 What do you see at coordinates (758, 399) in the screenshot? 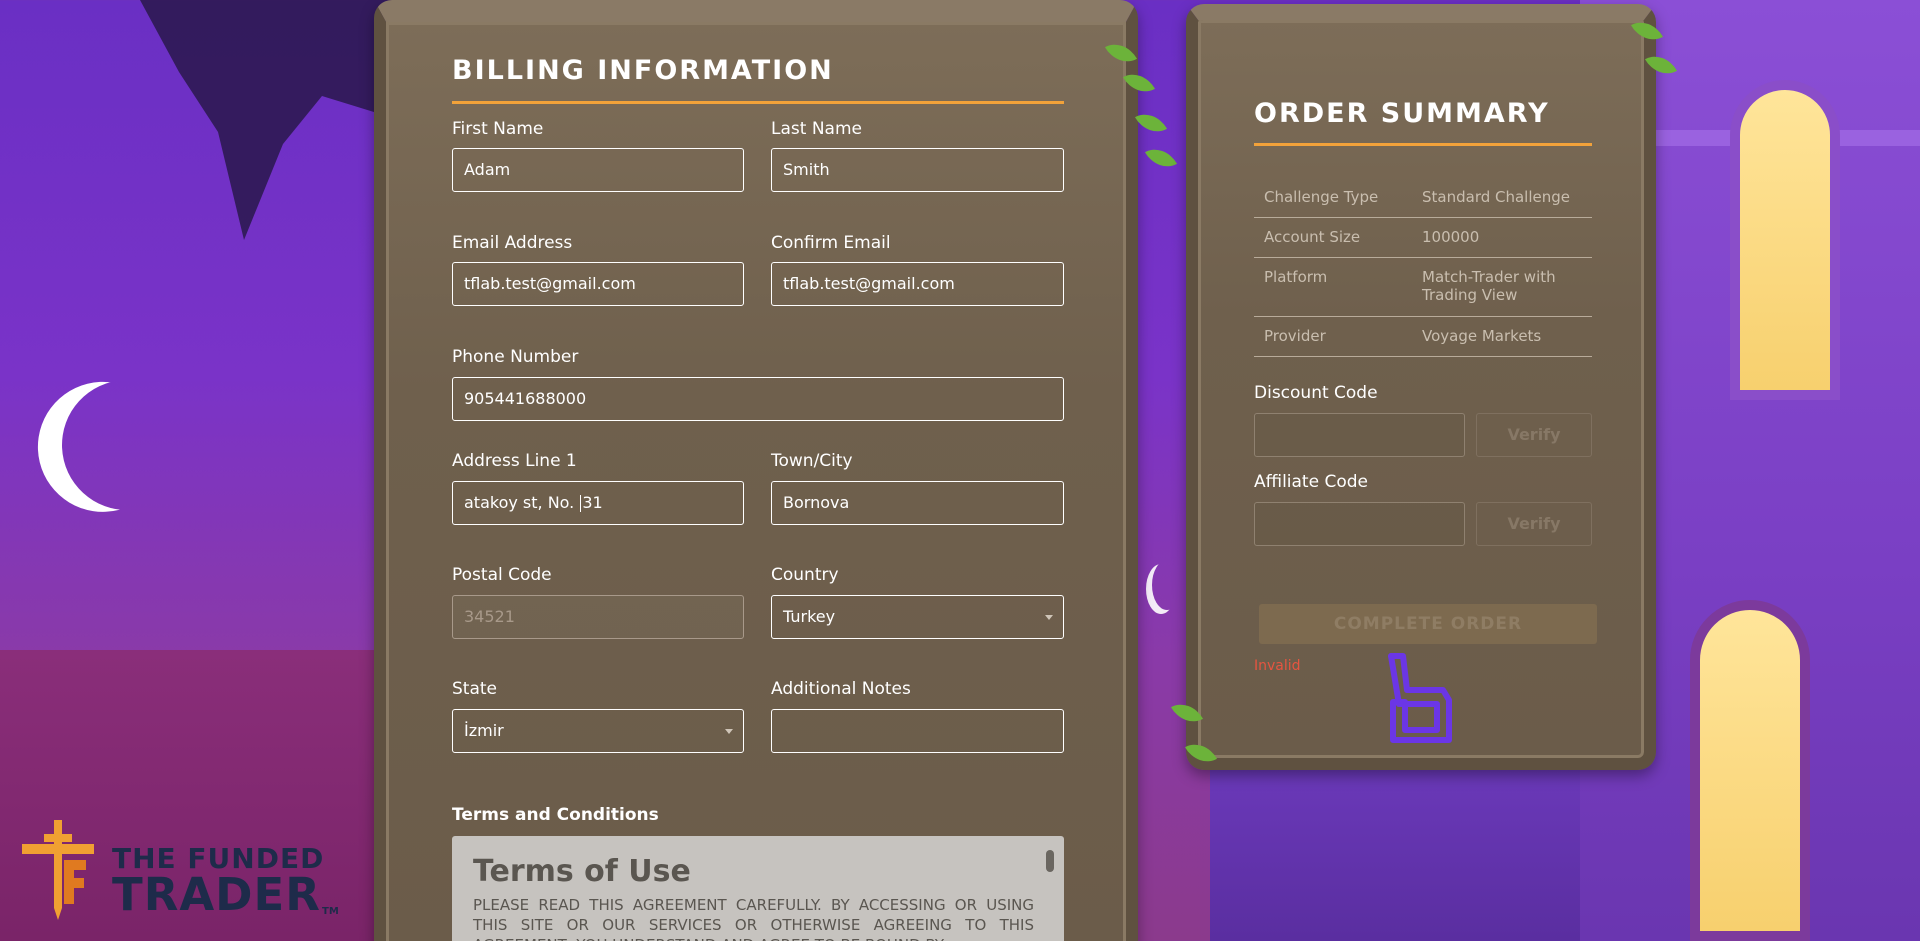
I see `phone-field: 905441688000` at bounding box center [758, 399].